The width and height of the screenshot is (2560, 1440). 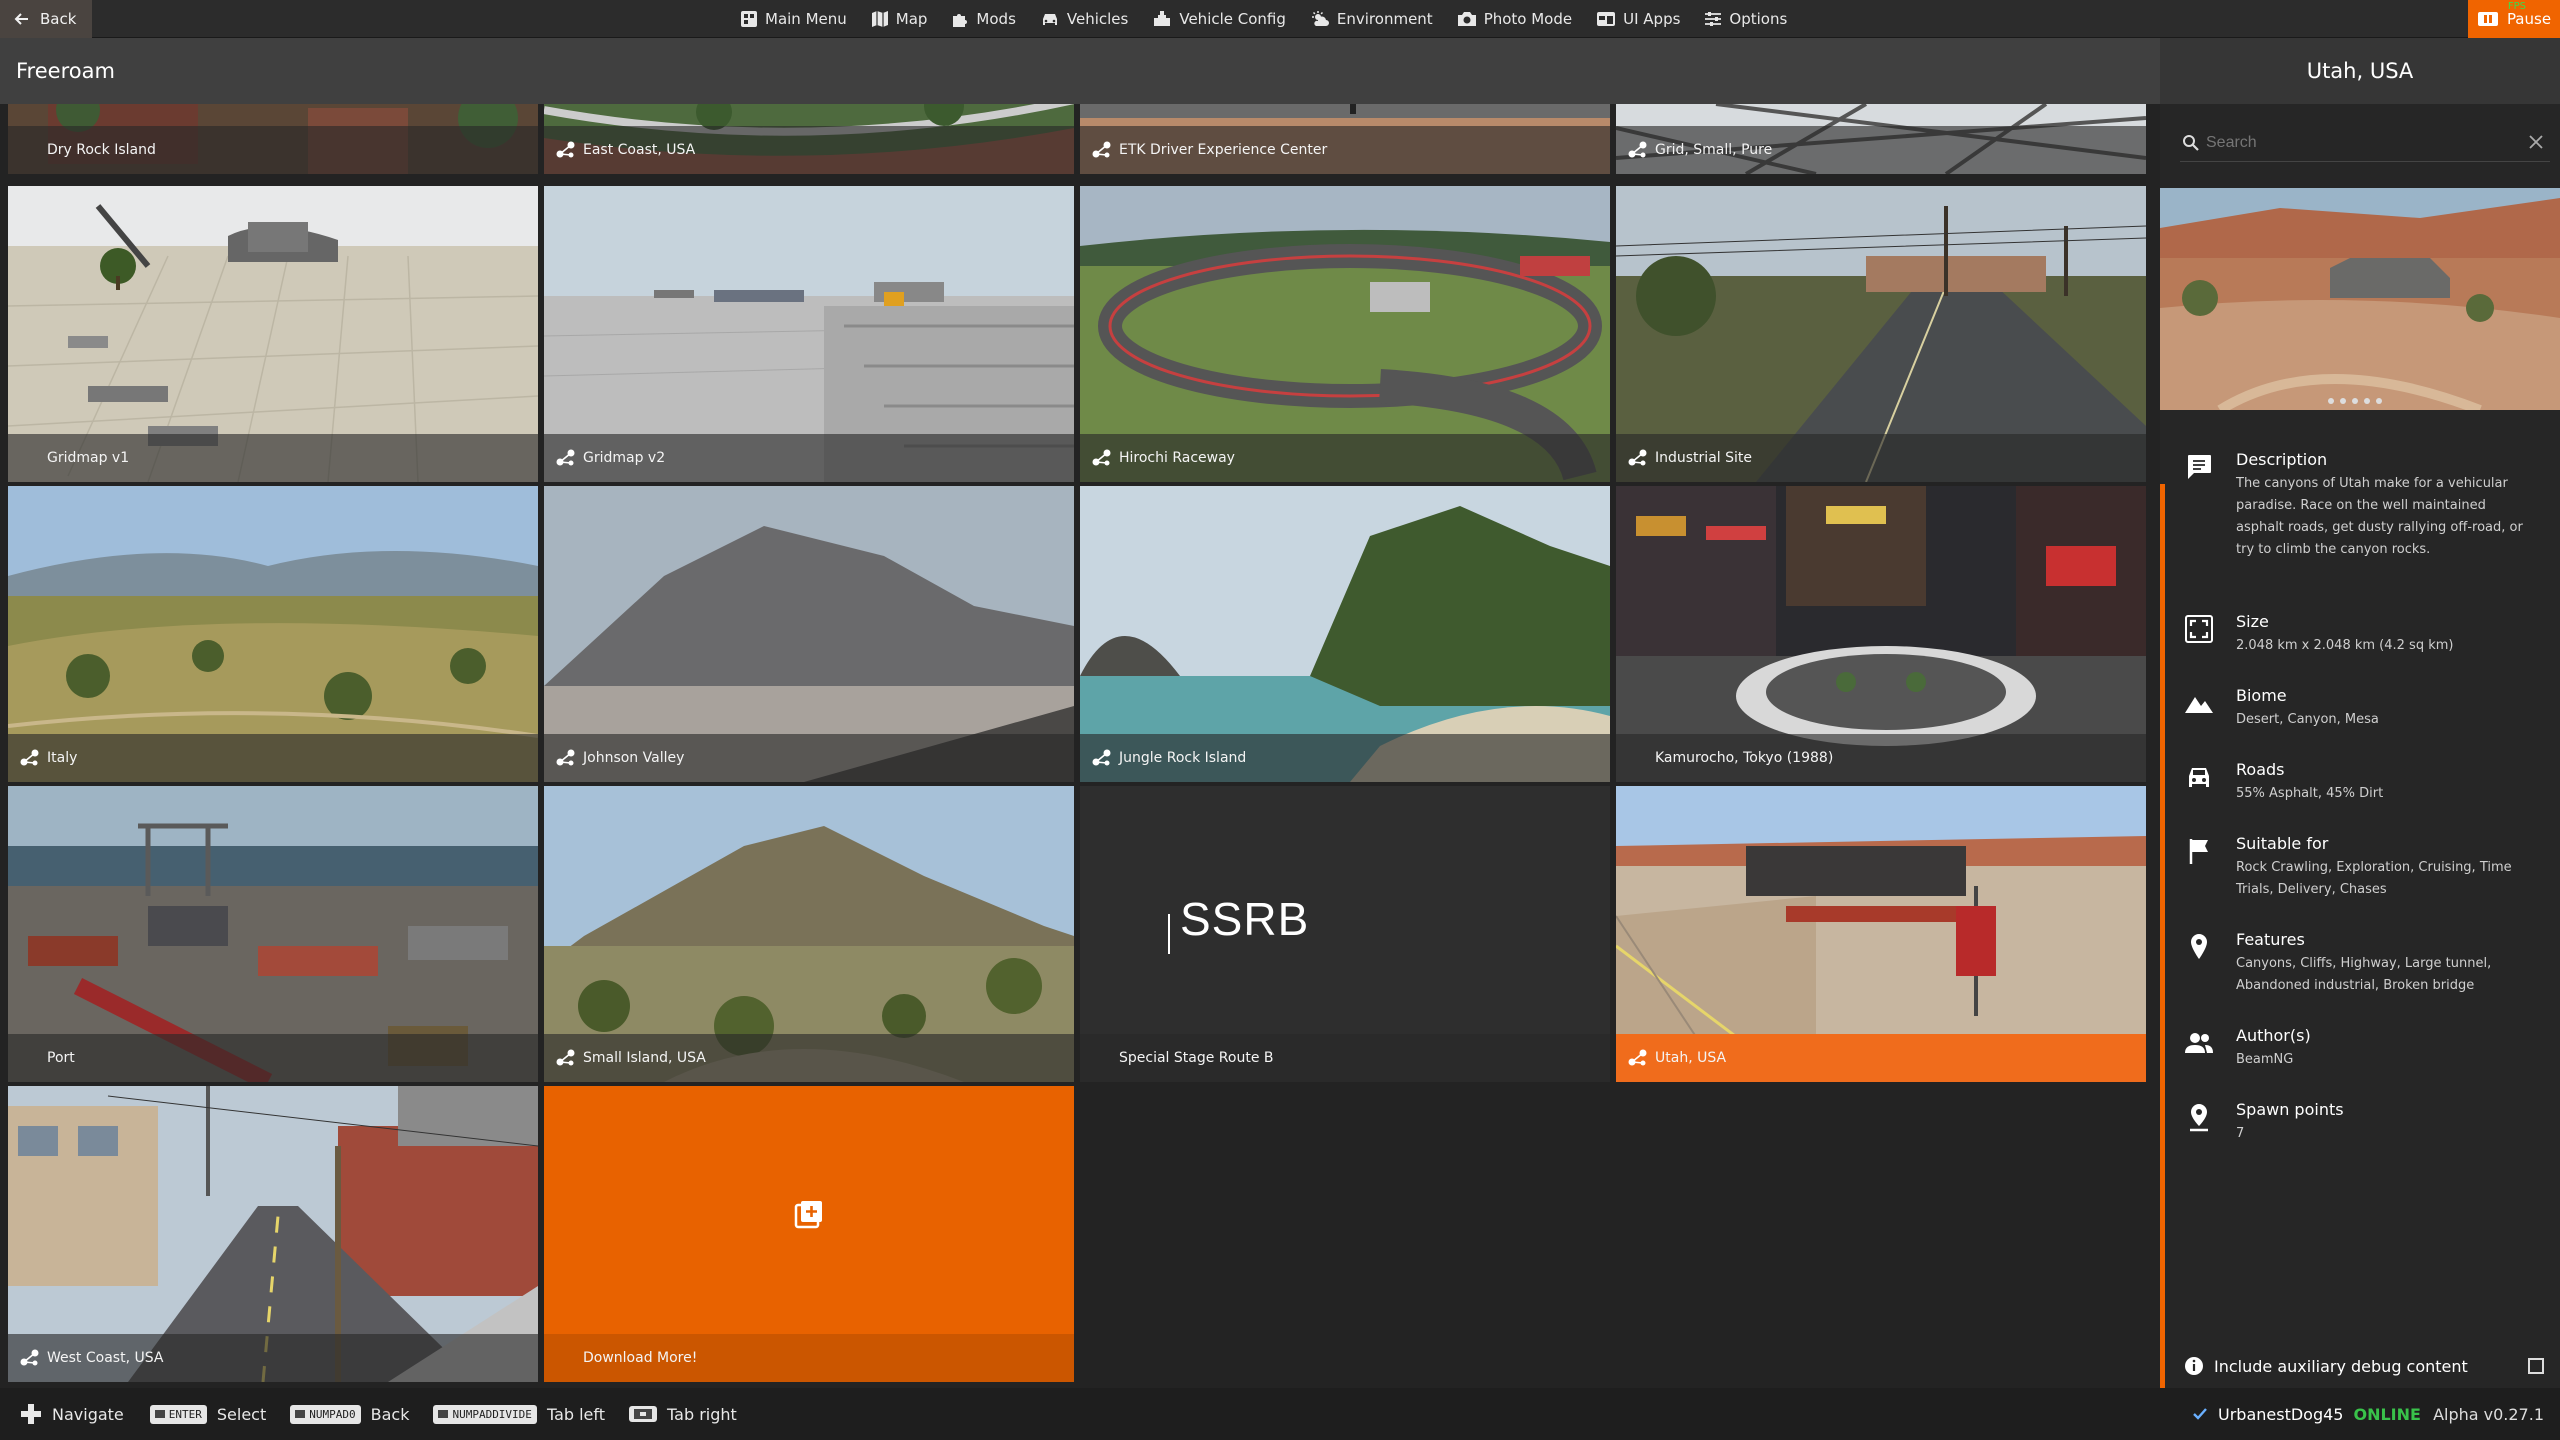 What do you see at coordinates (273, 634) in the screenshot?
I see `level-tile-italy: Italy` at bounding box center [273, 634].